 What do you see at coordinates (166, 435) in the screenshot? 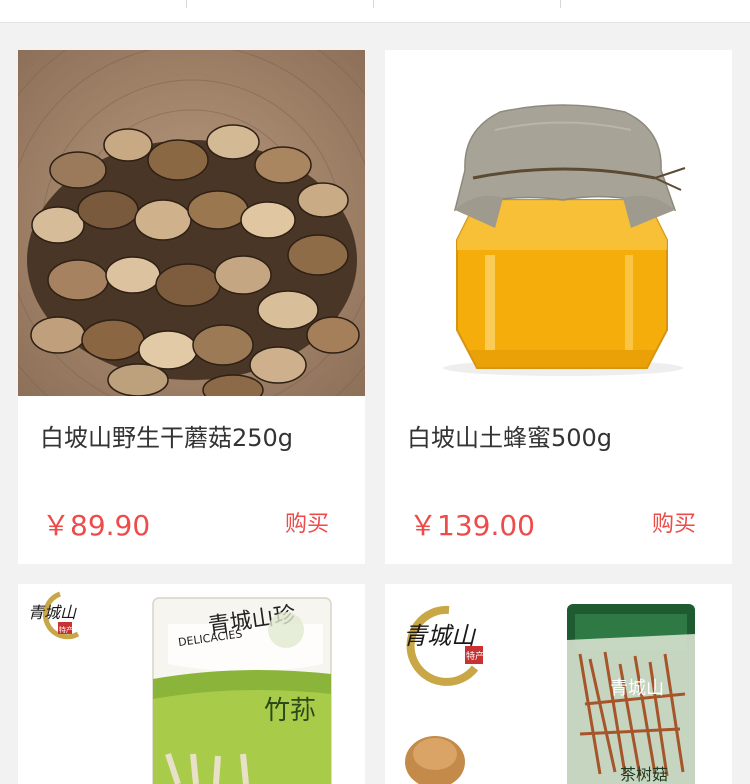
I see `product-title: 白坡山野生干蘑菇250g` at bounding box center [166, 435].